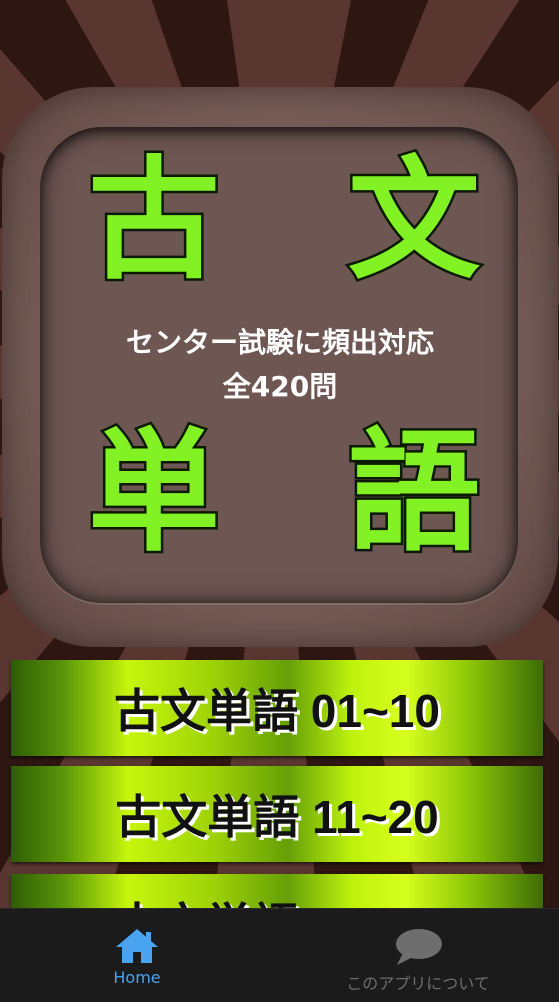 The height and width of the screenshot is (1002, 559). I want to click on tab-home: Home, so click(137, 955).